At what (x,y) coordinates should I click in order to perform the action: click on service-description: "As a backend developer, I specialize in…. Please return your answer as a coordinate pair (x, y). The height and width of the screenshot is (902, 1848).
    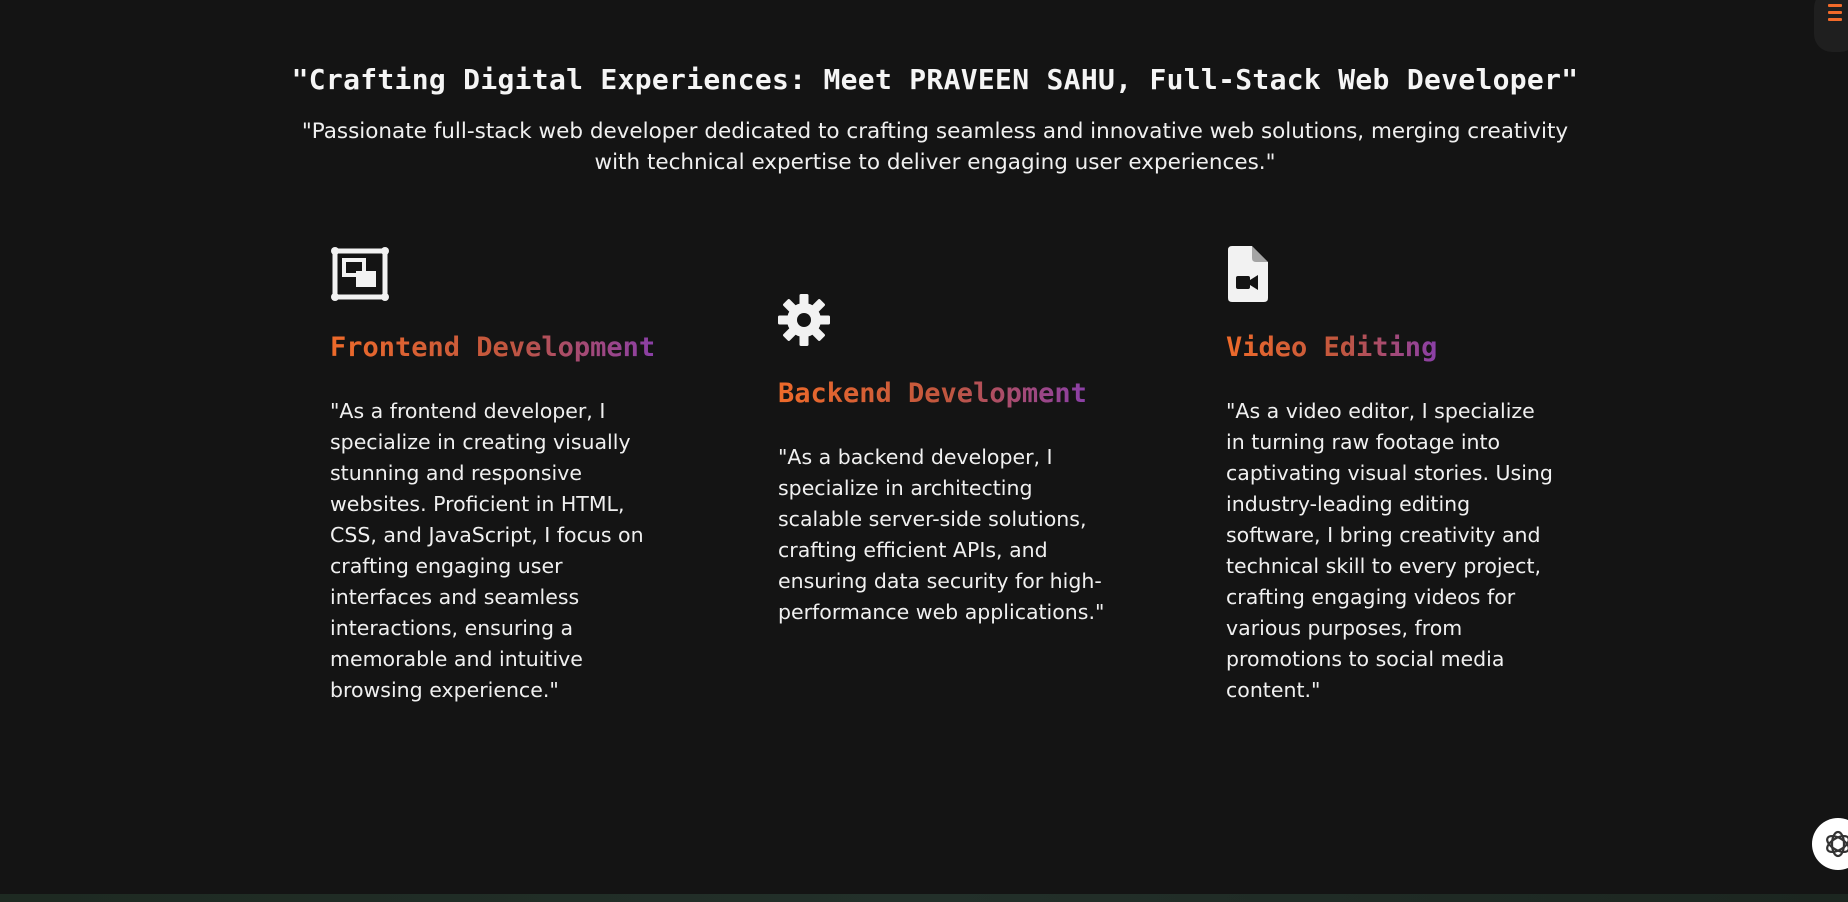
    Looking at the image, I should click on (941, 534).